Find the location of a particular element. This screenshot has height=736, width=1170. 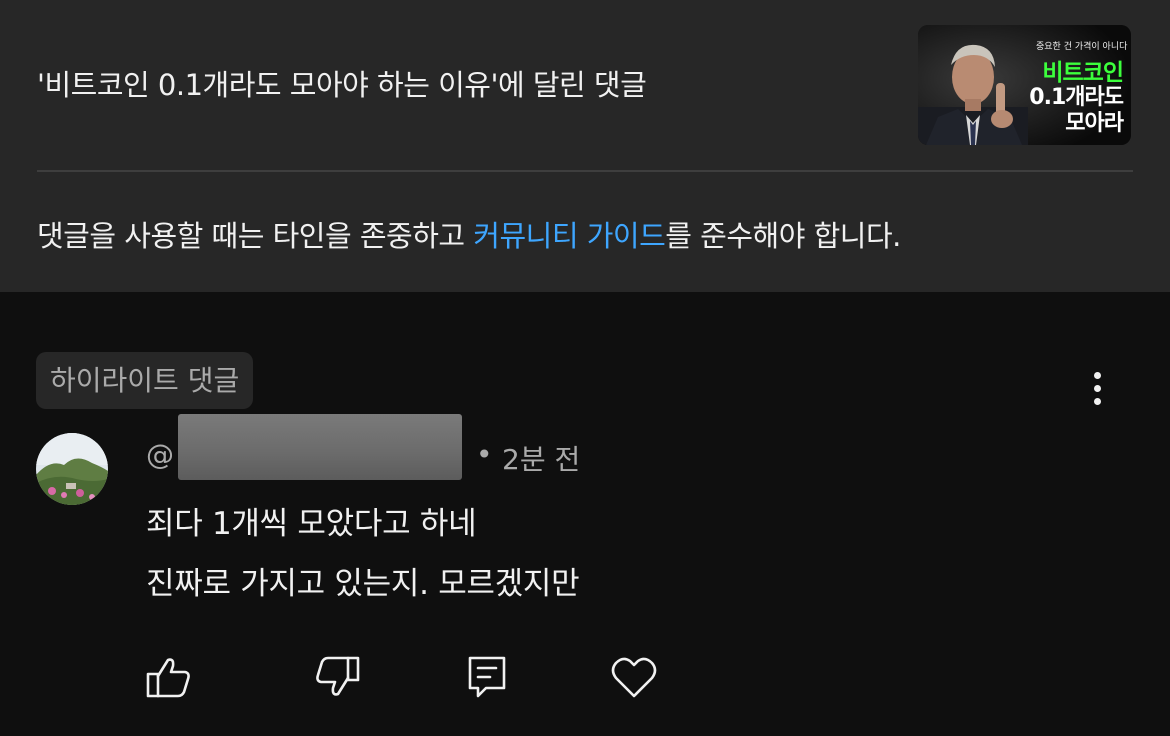

comment-text-line-1: 죄다 1개씩 모았다고 하네 is located at coordinates (311, 524).